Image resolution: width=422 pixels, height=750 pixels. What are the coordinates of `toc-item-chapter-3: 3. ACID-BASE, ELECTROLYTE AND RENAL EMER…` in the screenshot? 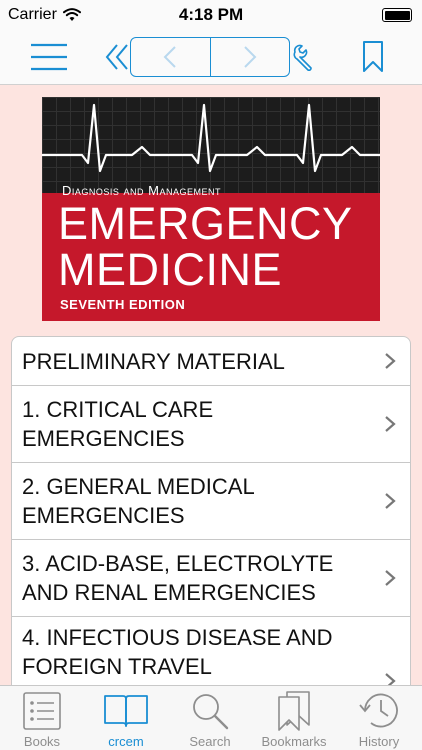 It's located at (211, 578).